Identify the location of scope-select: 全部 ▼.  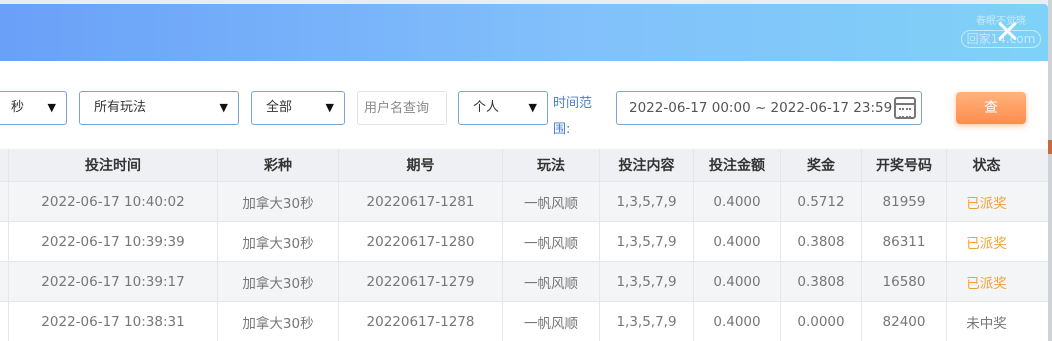
(298, 108).